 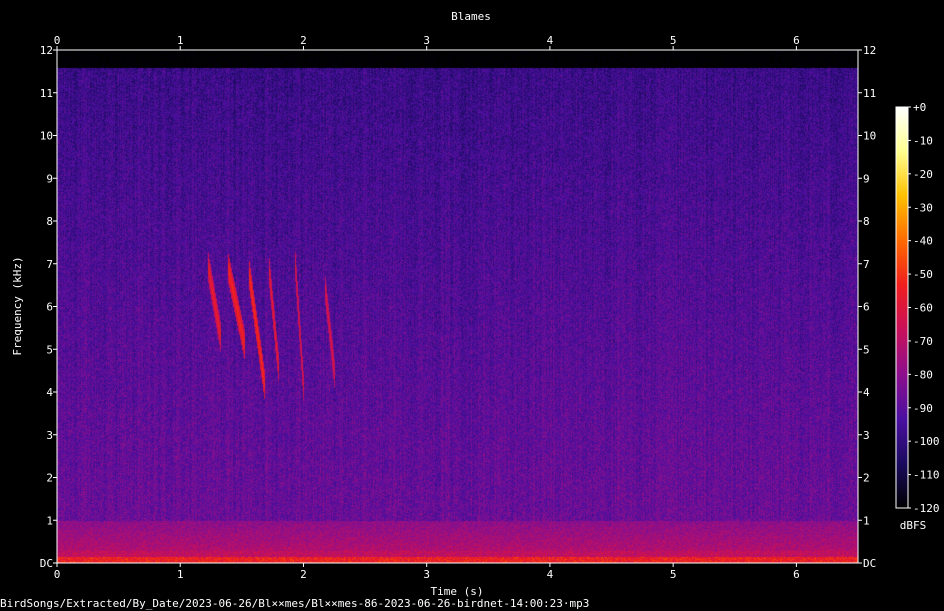 I want to click on y-tick-label-right: 7, so click(x=866, y=264).